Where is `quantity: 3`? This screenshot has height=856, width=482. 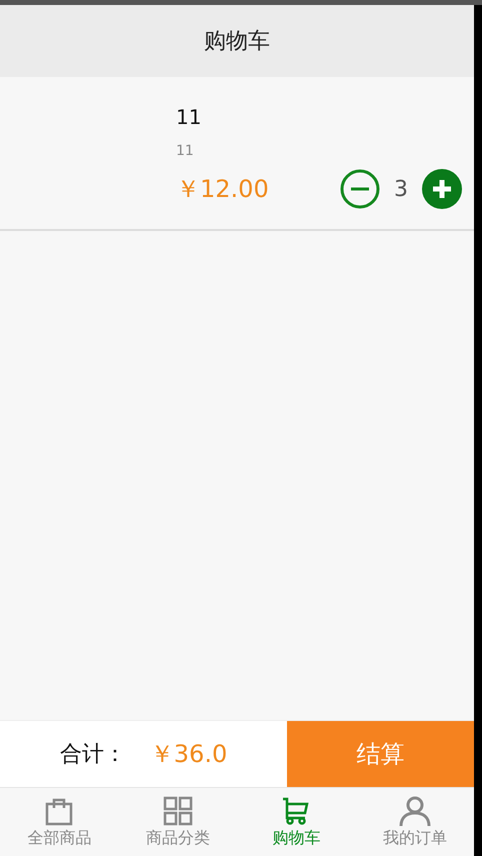 quantity: 3 is located at coordinates (401, 189).